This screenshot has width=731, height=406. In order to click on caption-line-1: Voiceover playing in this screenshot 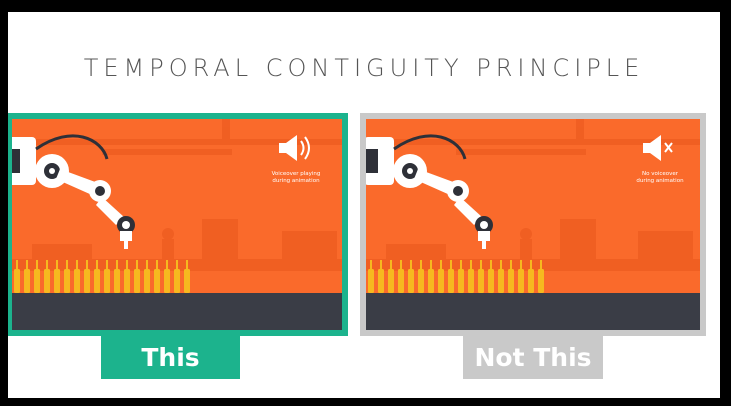, I will do `click(296, 174)`.